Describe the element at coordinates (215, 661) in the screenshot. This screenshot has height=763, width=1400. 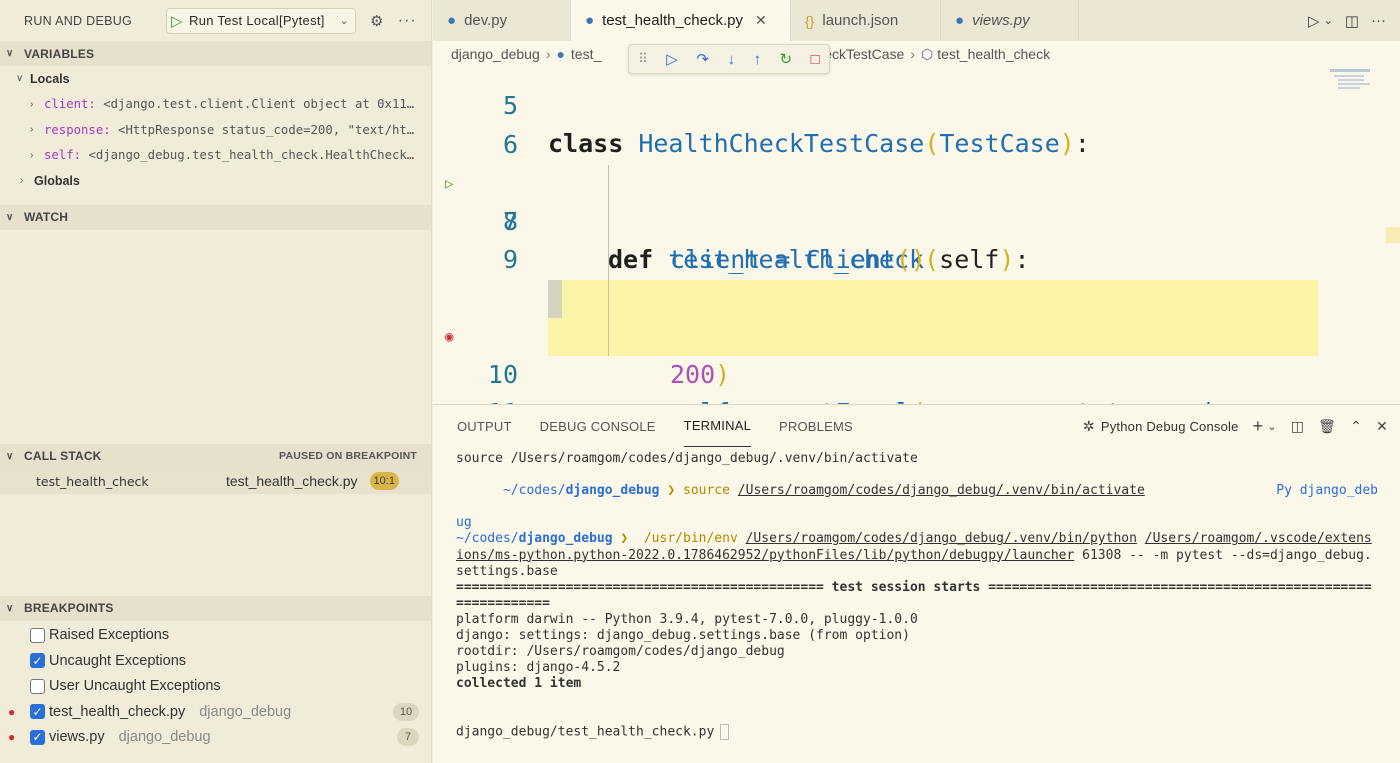
I see `breakpoint-item: ✓ Uncaught Exceptions` at that location.